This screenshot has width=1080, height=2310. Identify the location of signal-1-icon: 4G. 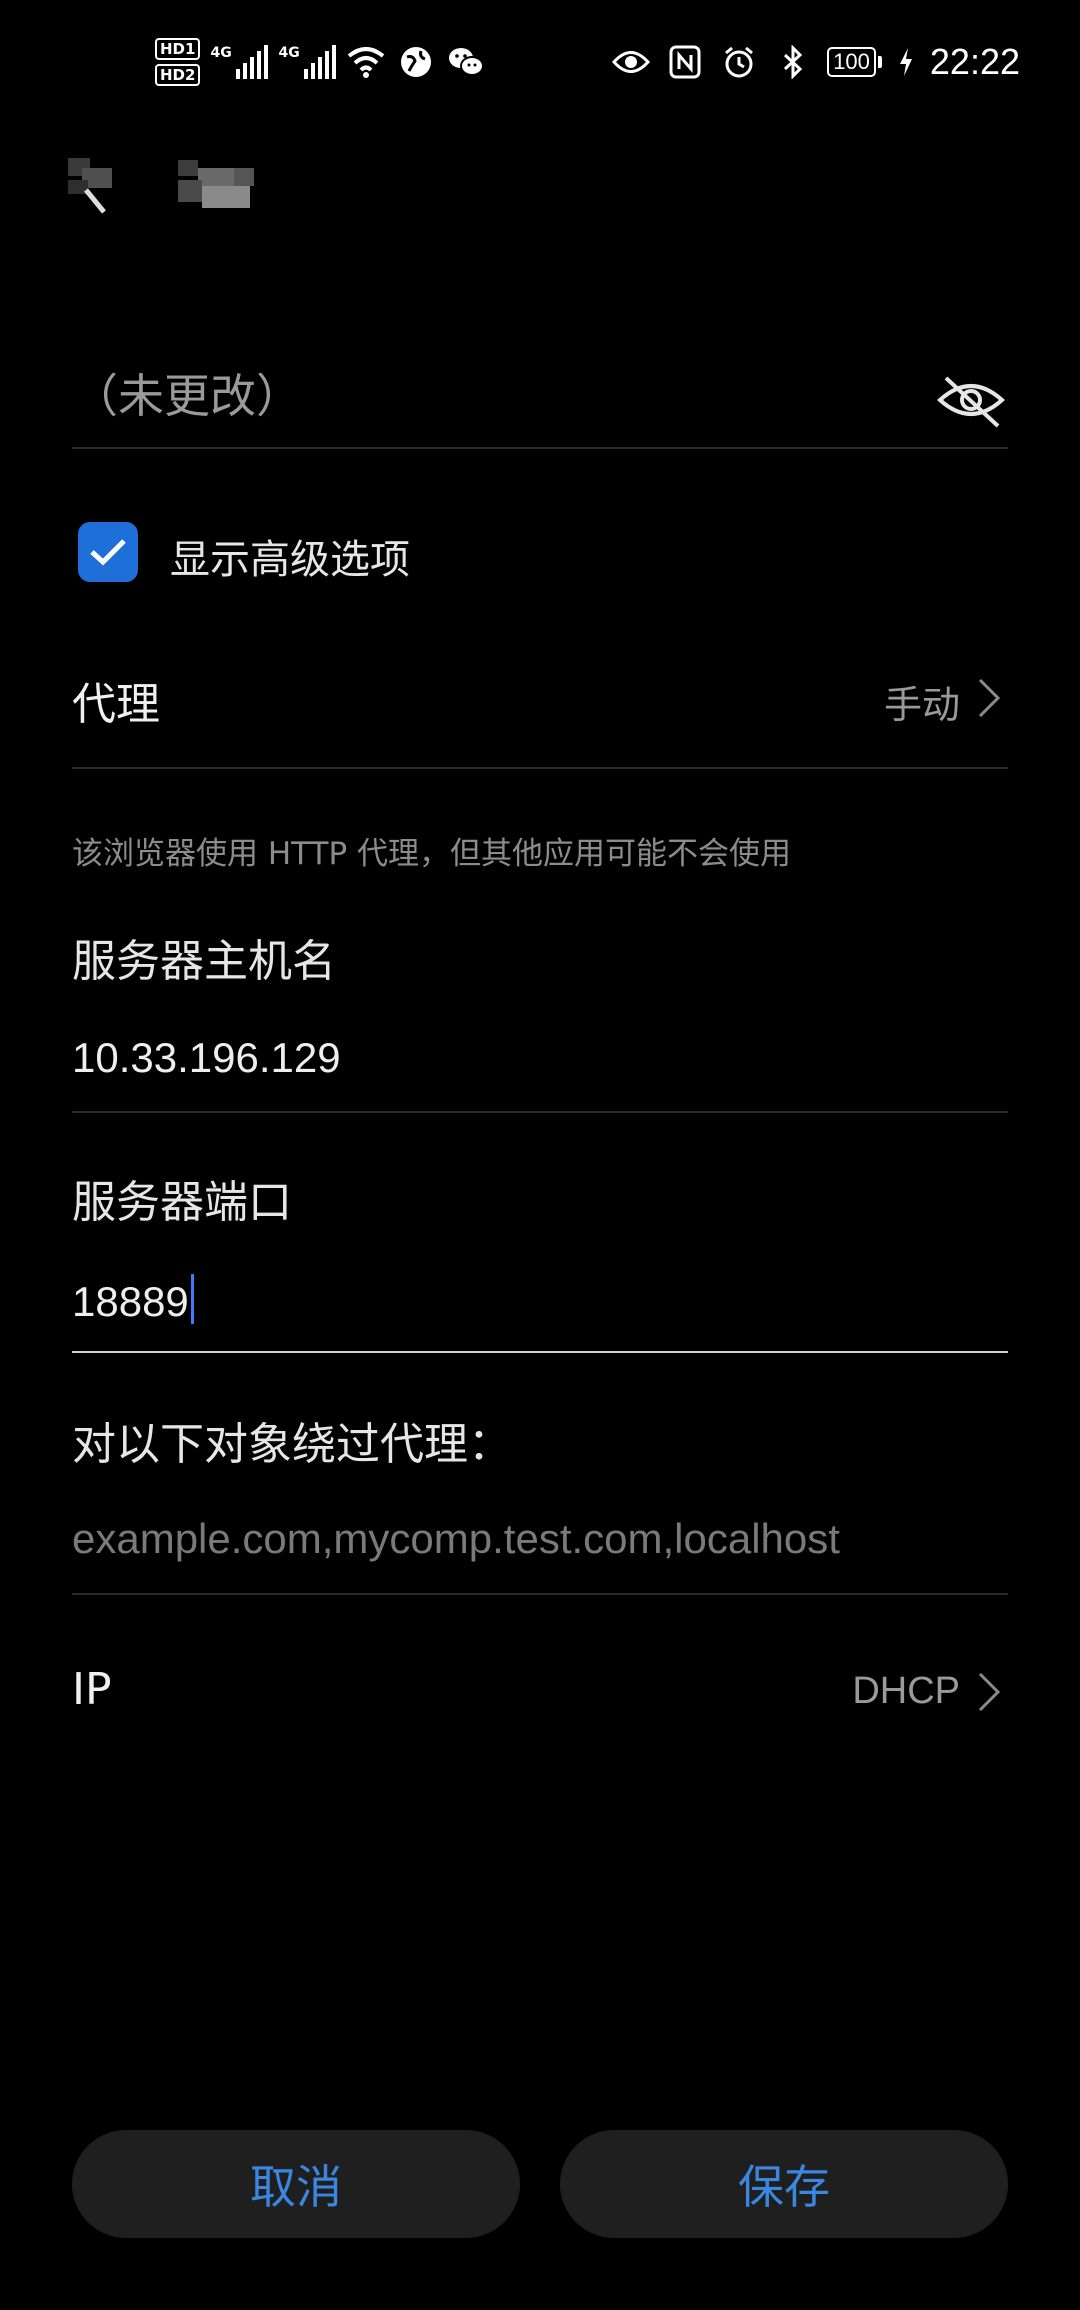
(239, 62).